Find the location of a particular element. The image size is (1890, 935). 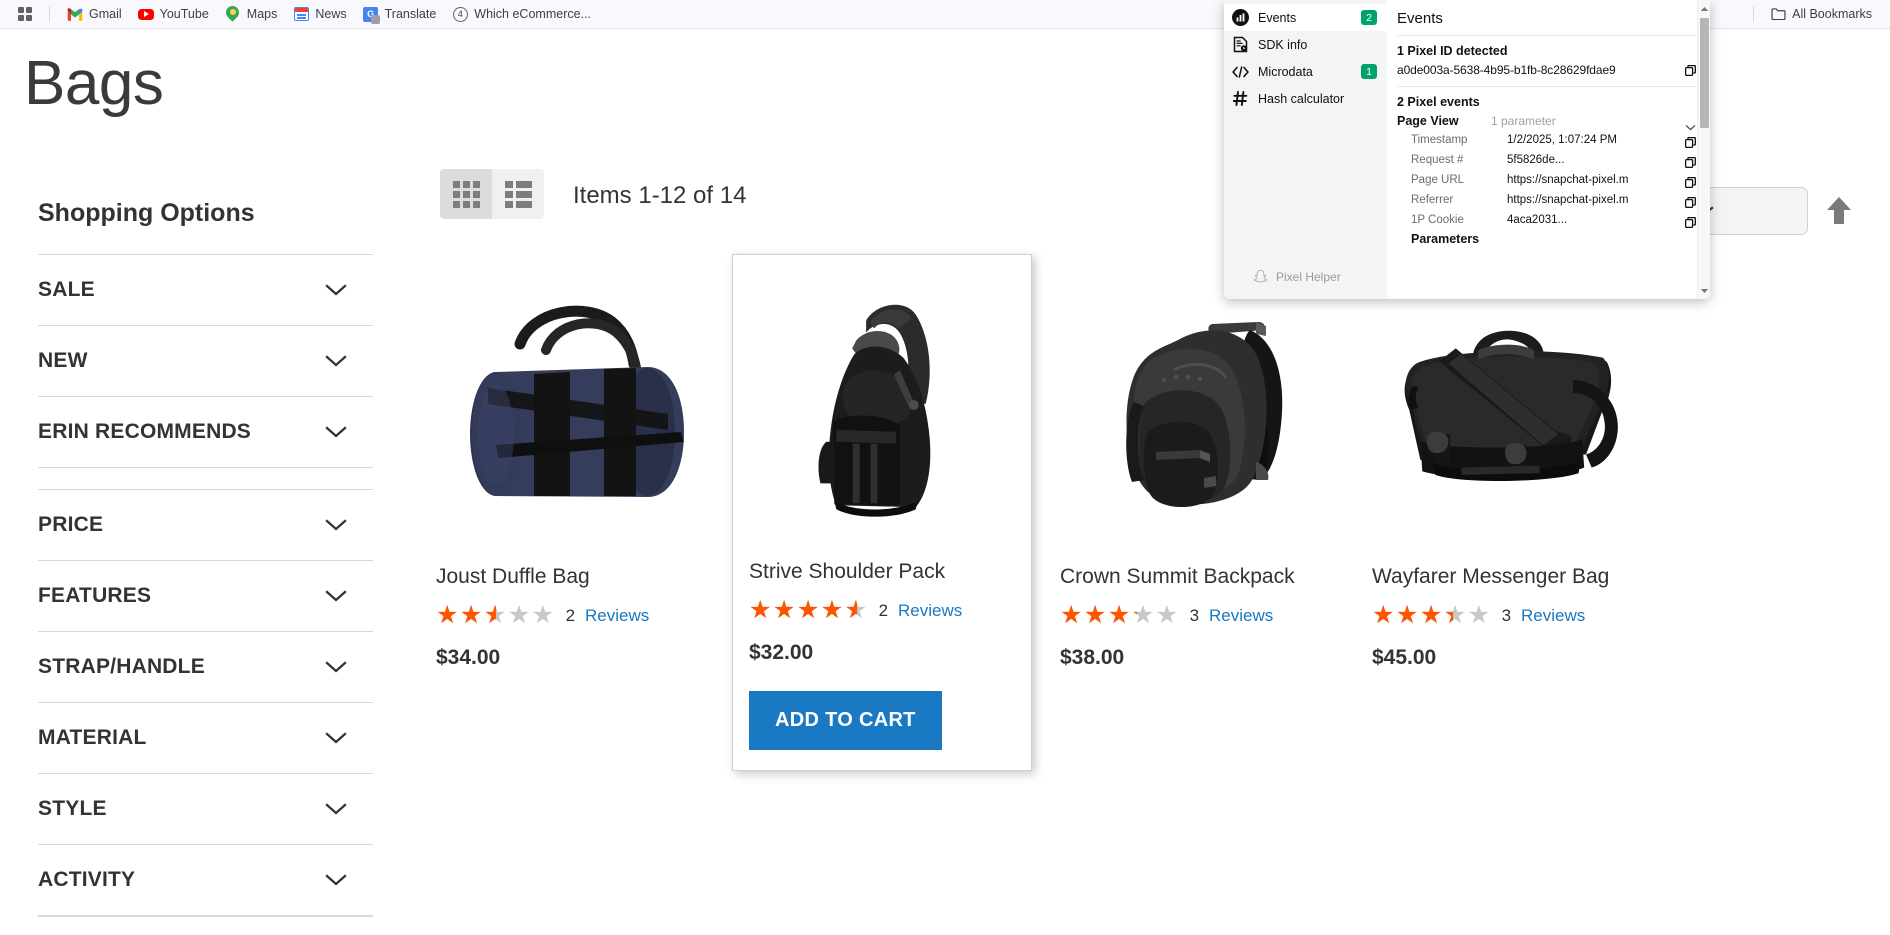

product-price: $34.00 is located at coordinates (468, 658).